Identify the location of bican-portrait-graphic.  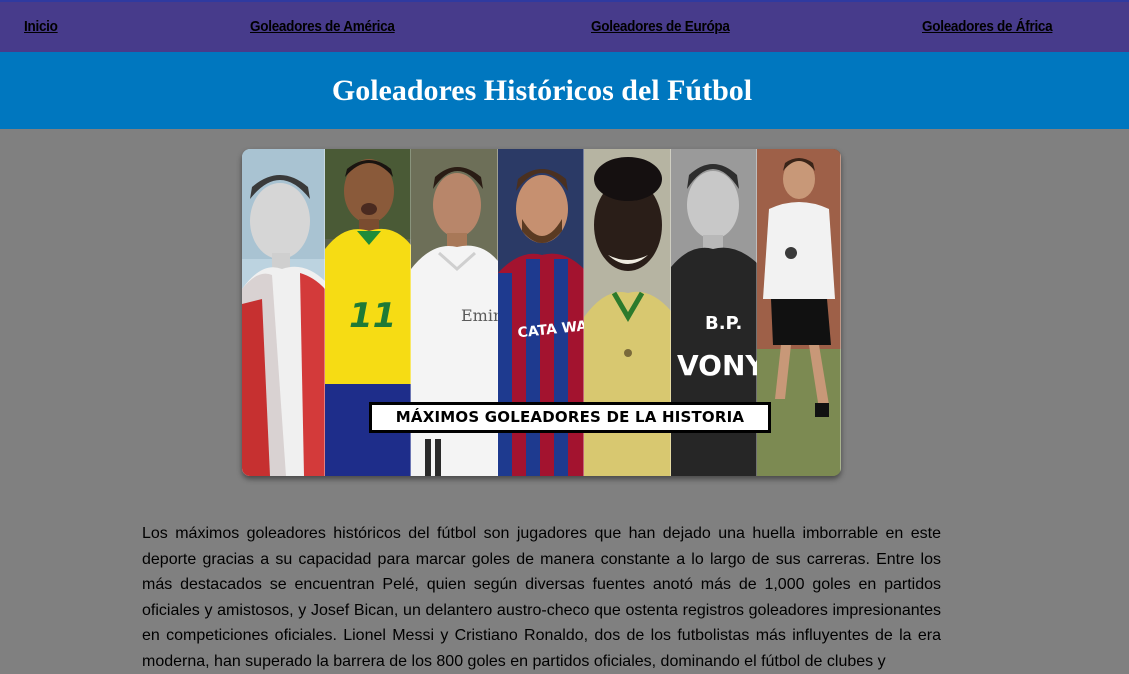
(283, 312).